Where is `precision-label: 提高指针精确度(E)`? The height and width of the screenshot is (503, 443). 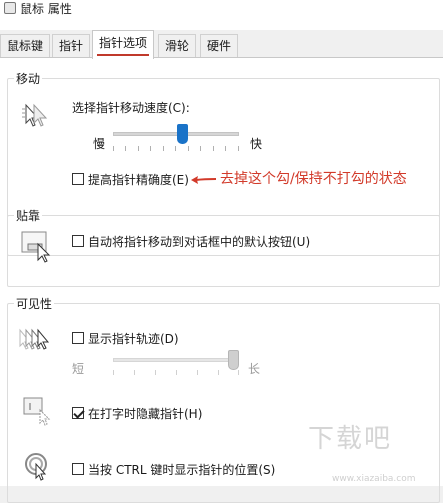 precision-label: 提高指针精确度(E) is located at coordinates (138, 179).